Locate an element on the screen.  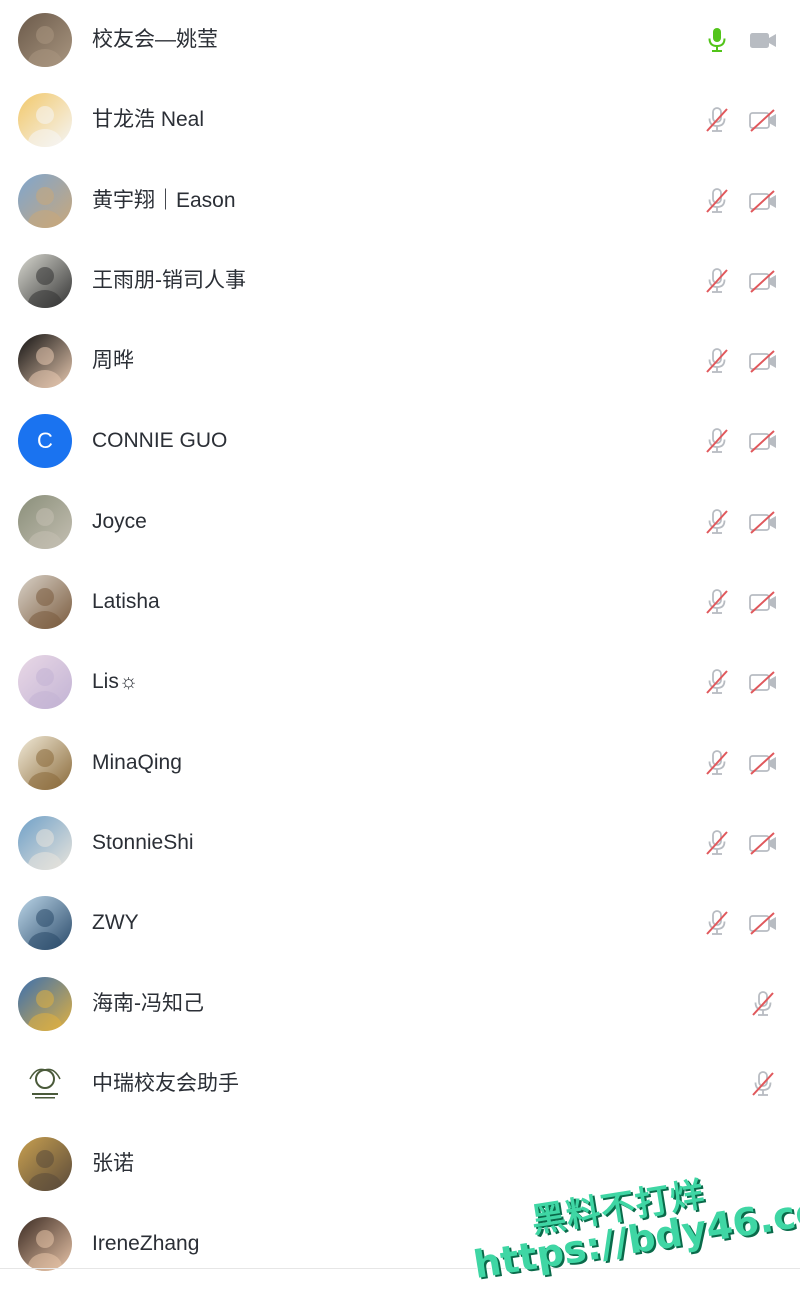
participant-name: Latisha is located at coordinates (126, 602).